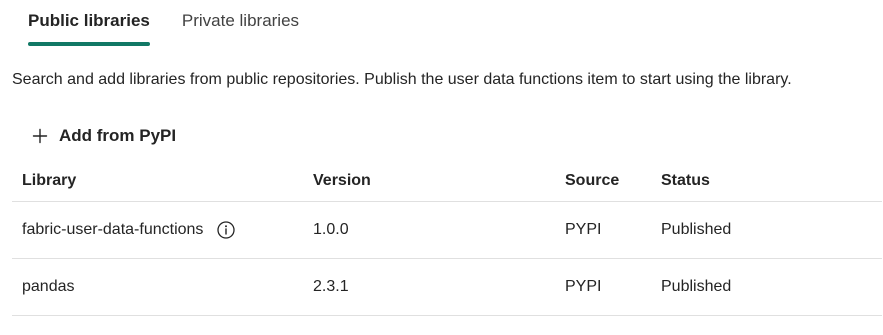 Image resolution: width=883 pixels, height=335 pixels. Describe the element at coordinates (118, 135) in the screenshot. I see `add-from-pypi-label: Add from PyPI` at that location.